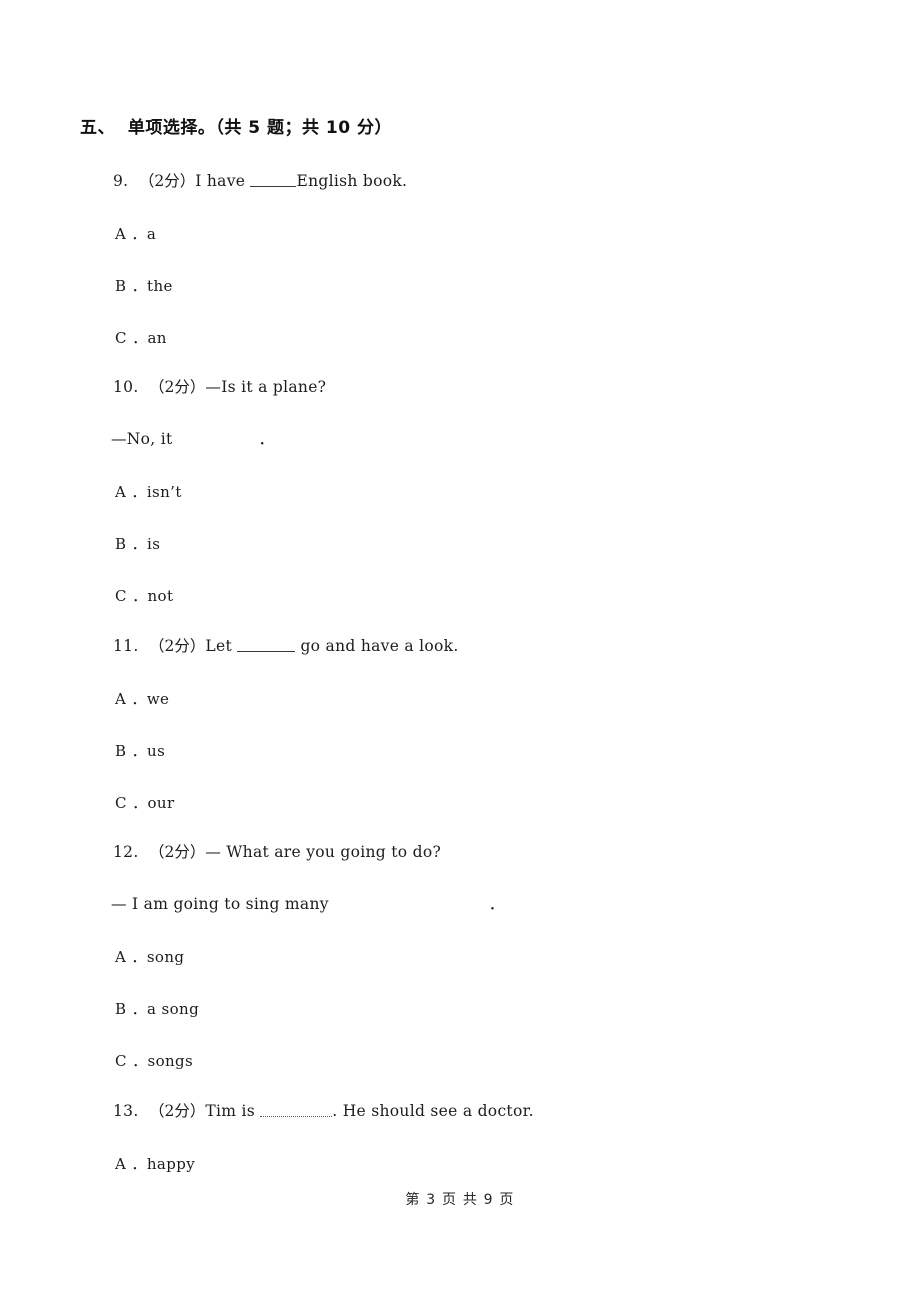 This screenshot has height=1302, width=920. Describe the element at coordinates (121, 181) in the screenshot. I see `question-number-9: 9.` at that location.